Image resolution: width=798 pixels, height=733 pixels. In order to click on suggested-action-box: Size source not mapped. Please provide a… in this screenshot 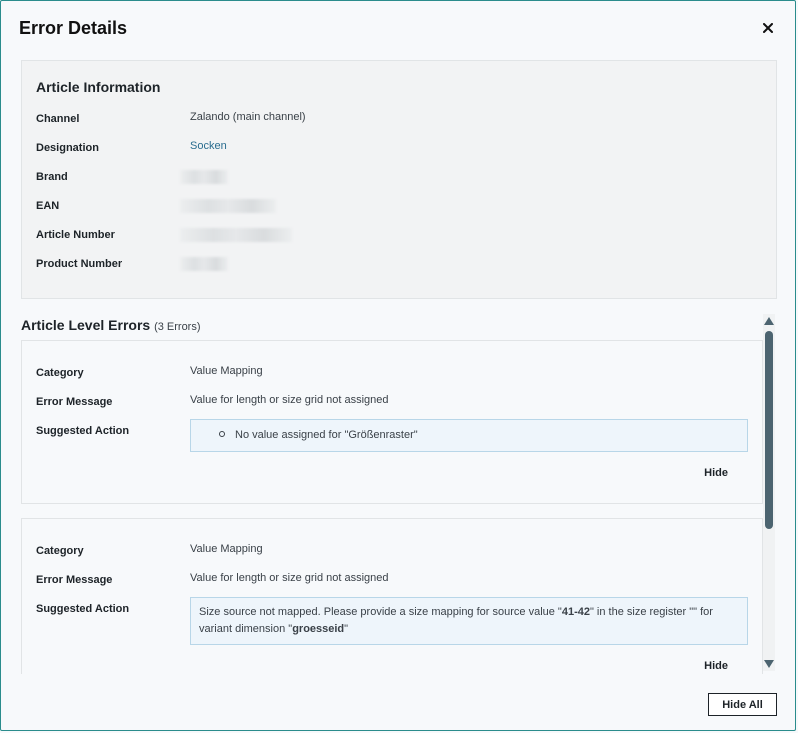, I will do `click(469, 621)`.